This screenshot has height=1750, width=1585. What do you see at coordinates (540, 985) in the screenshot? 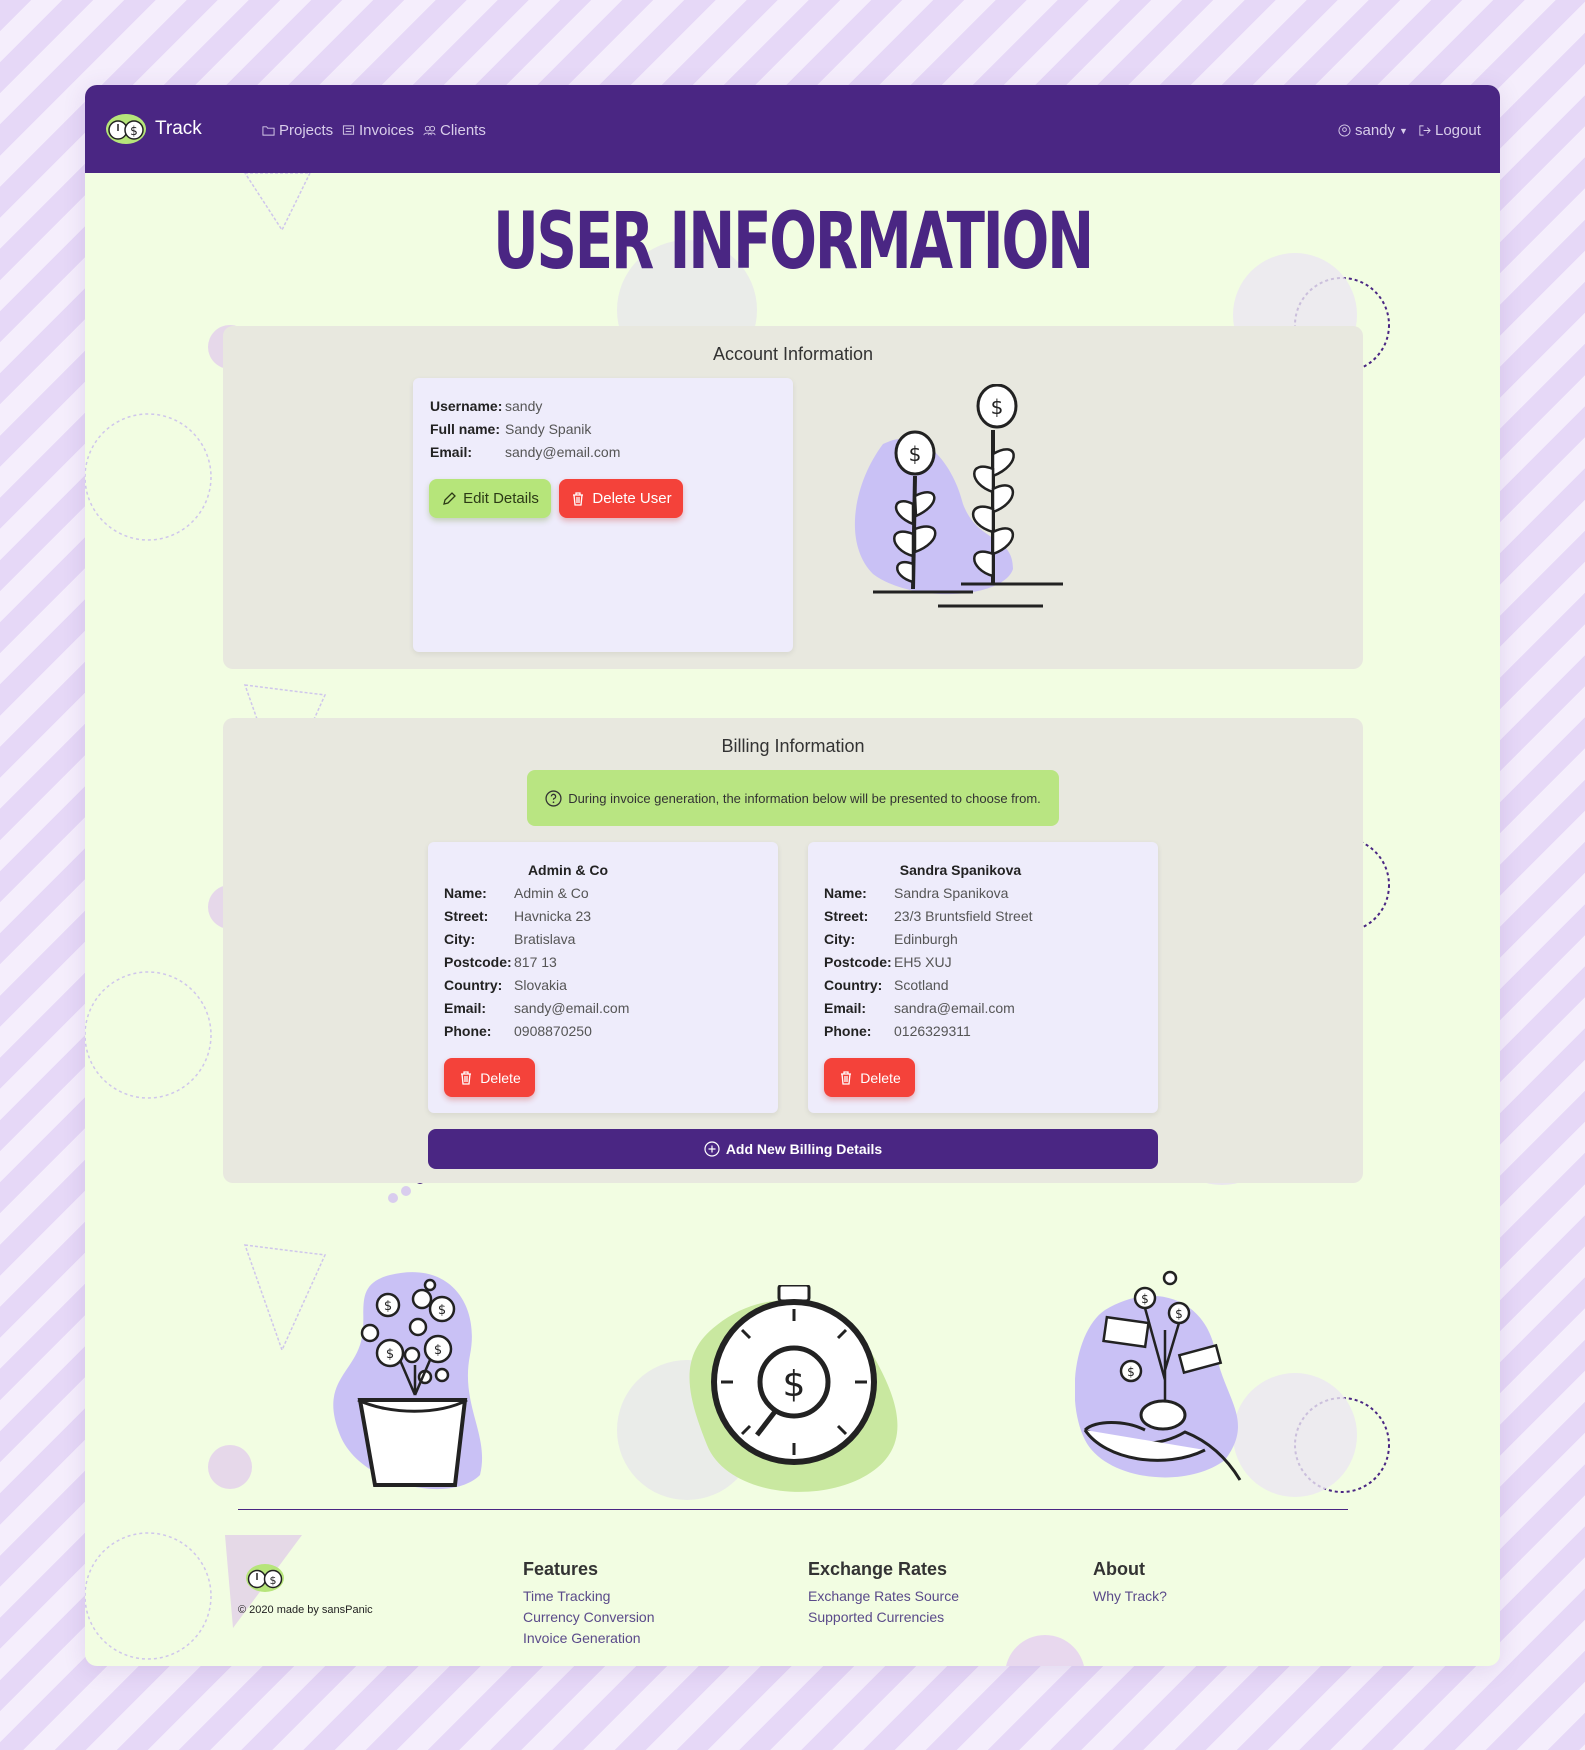
I see `billing-country-value: Slovakia` at bounding box center [540, 985].